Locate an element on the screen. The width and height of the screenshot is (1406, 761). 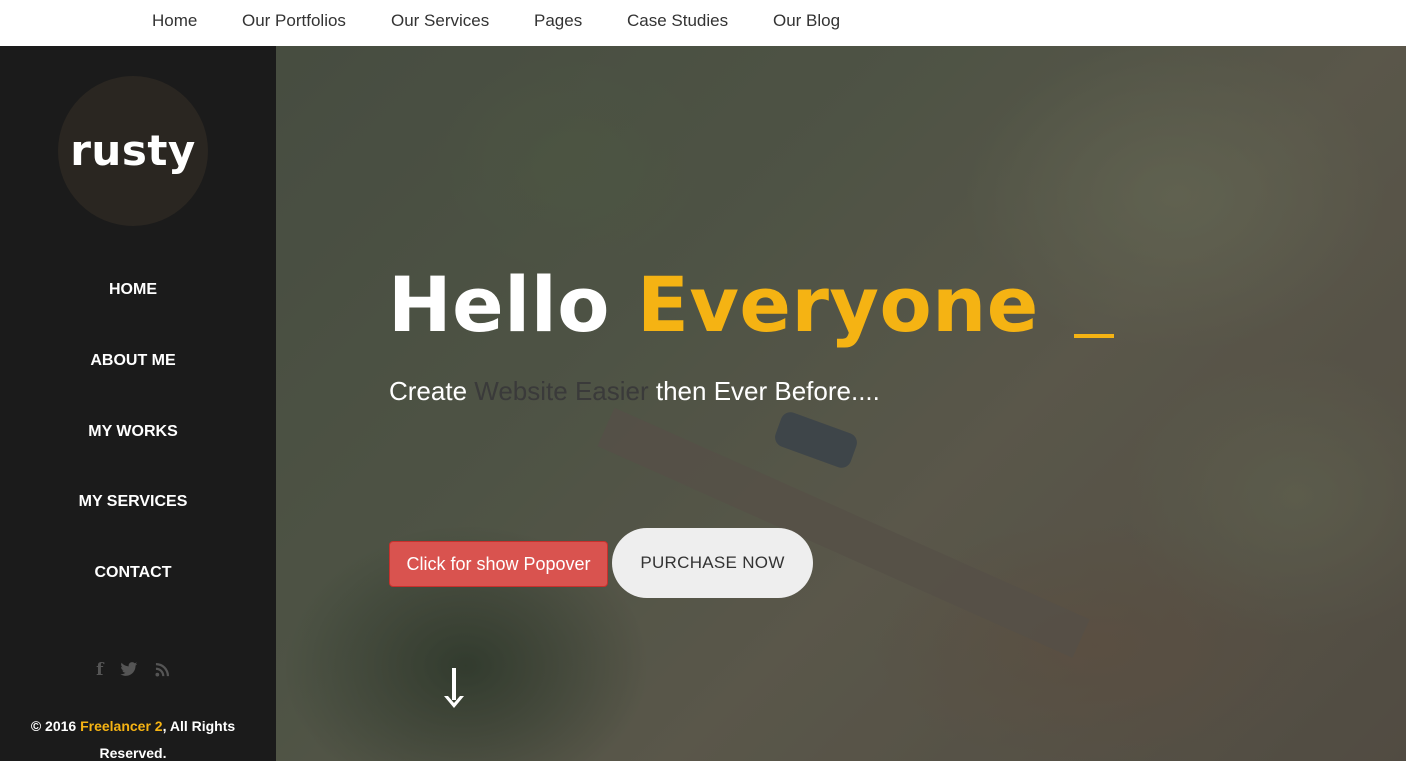
hero-subtitle-highlight: Website Easier is located at coordinates (561, 391).